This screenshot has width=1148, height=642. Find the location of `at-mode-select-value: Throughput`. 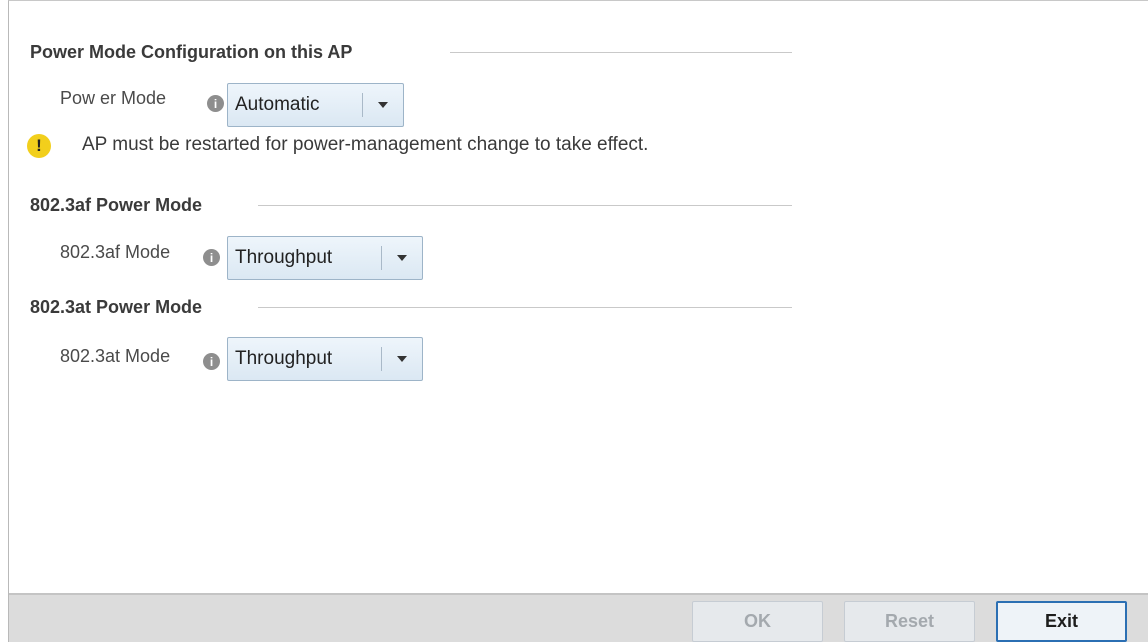

at-mode-select-value: Throughput is located at coordinates (284, 358).